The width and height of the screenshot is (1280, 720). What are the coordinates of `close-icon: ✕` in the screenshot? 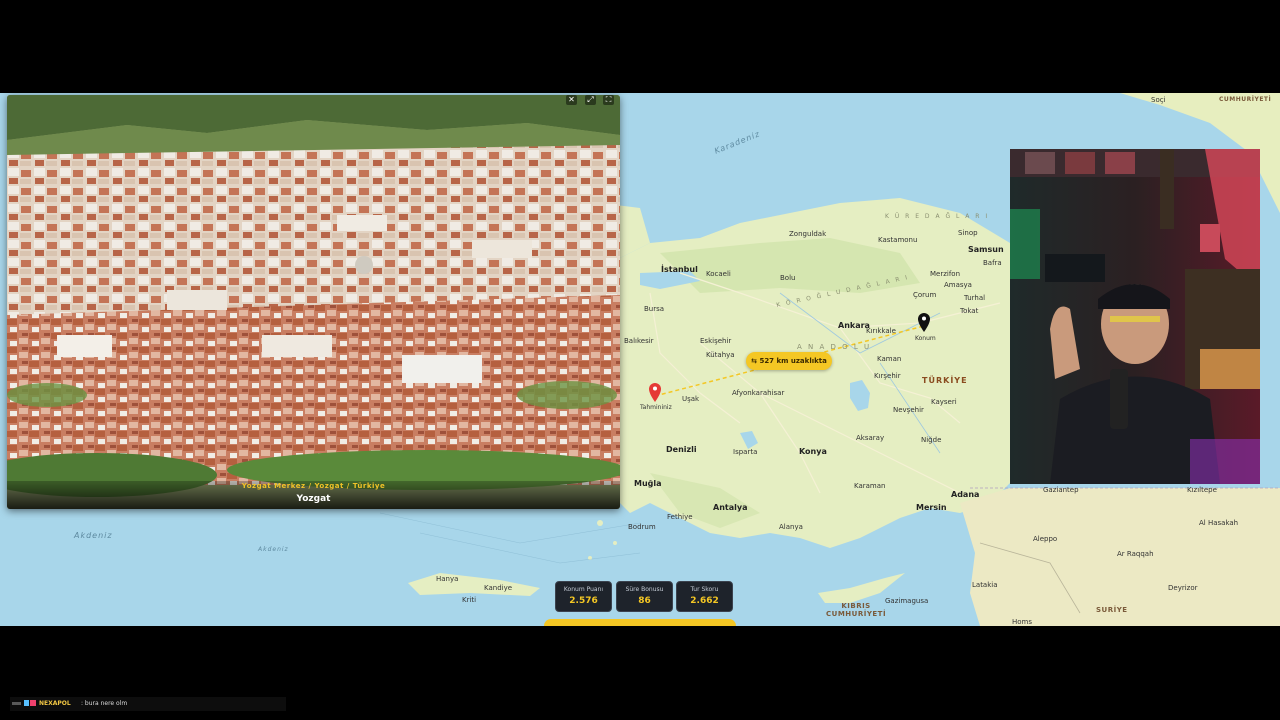 It's located at (571, 100).